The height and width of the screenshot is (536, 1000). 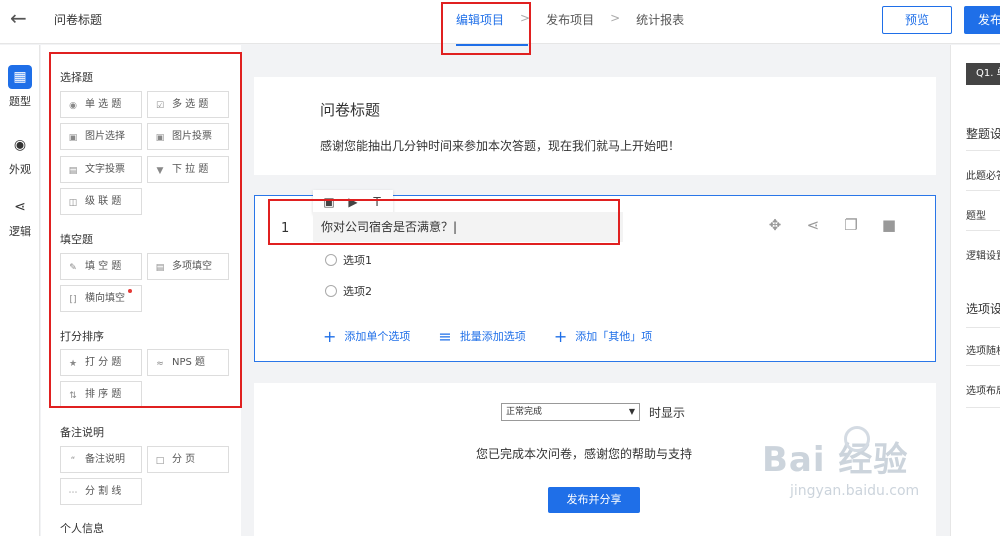 I want to click on end-status-select: 正常完成 ▼, so click(x=570, y=412).